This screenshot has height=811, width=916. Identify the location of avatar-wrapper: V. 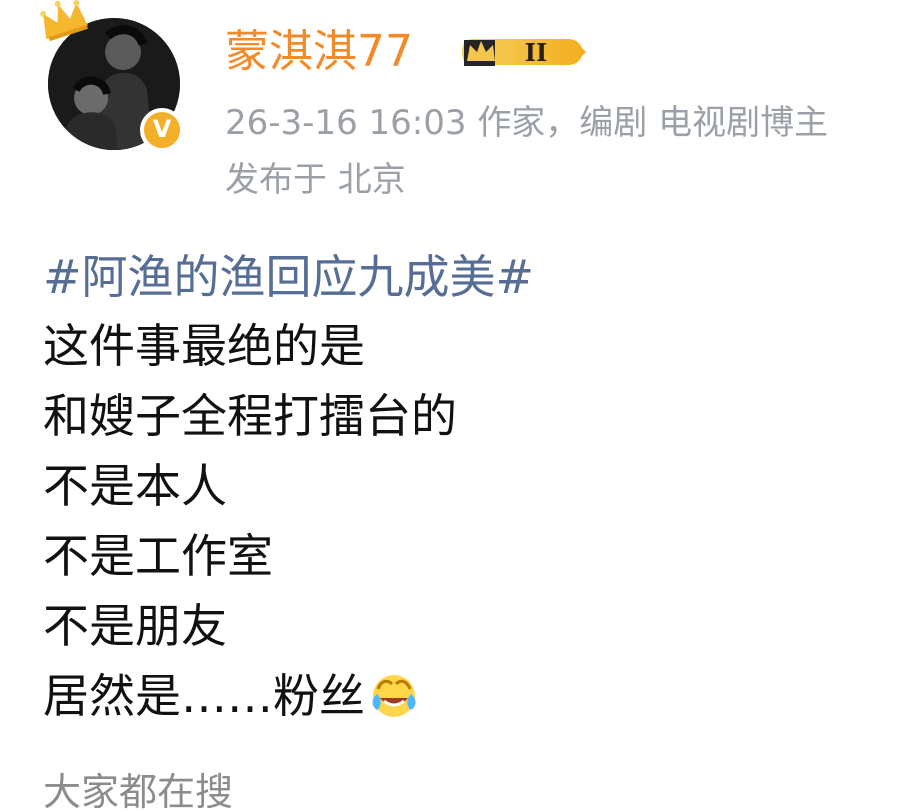
(112, 76).